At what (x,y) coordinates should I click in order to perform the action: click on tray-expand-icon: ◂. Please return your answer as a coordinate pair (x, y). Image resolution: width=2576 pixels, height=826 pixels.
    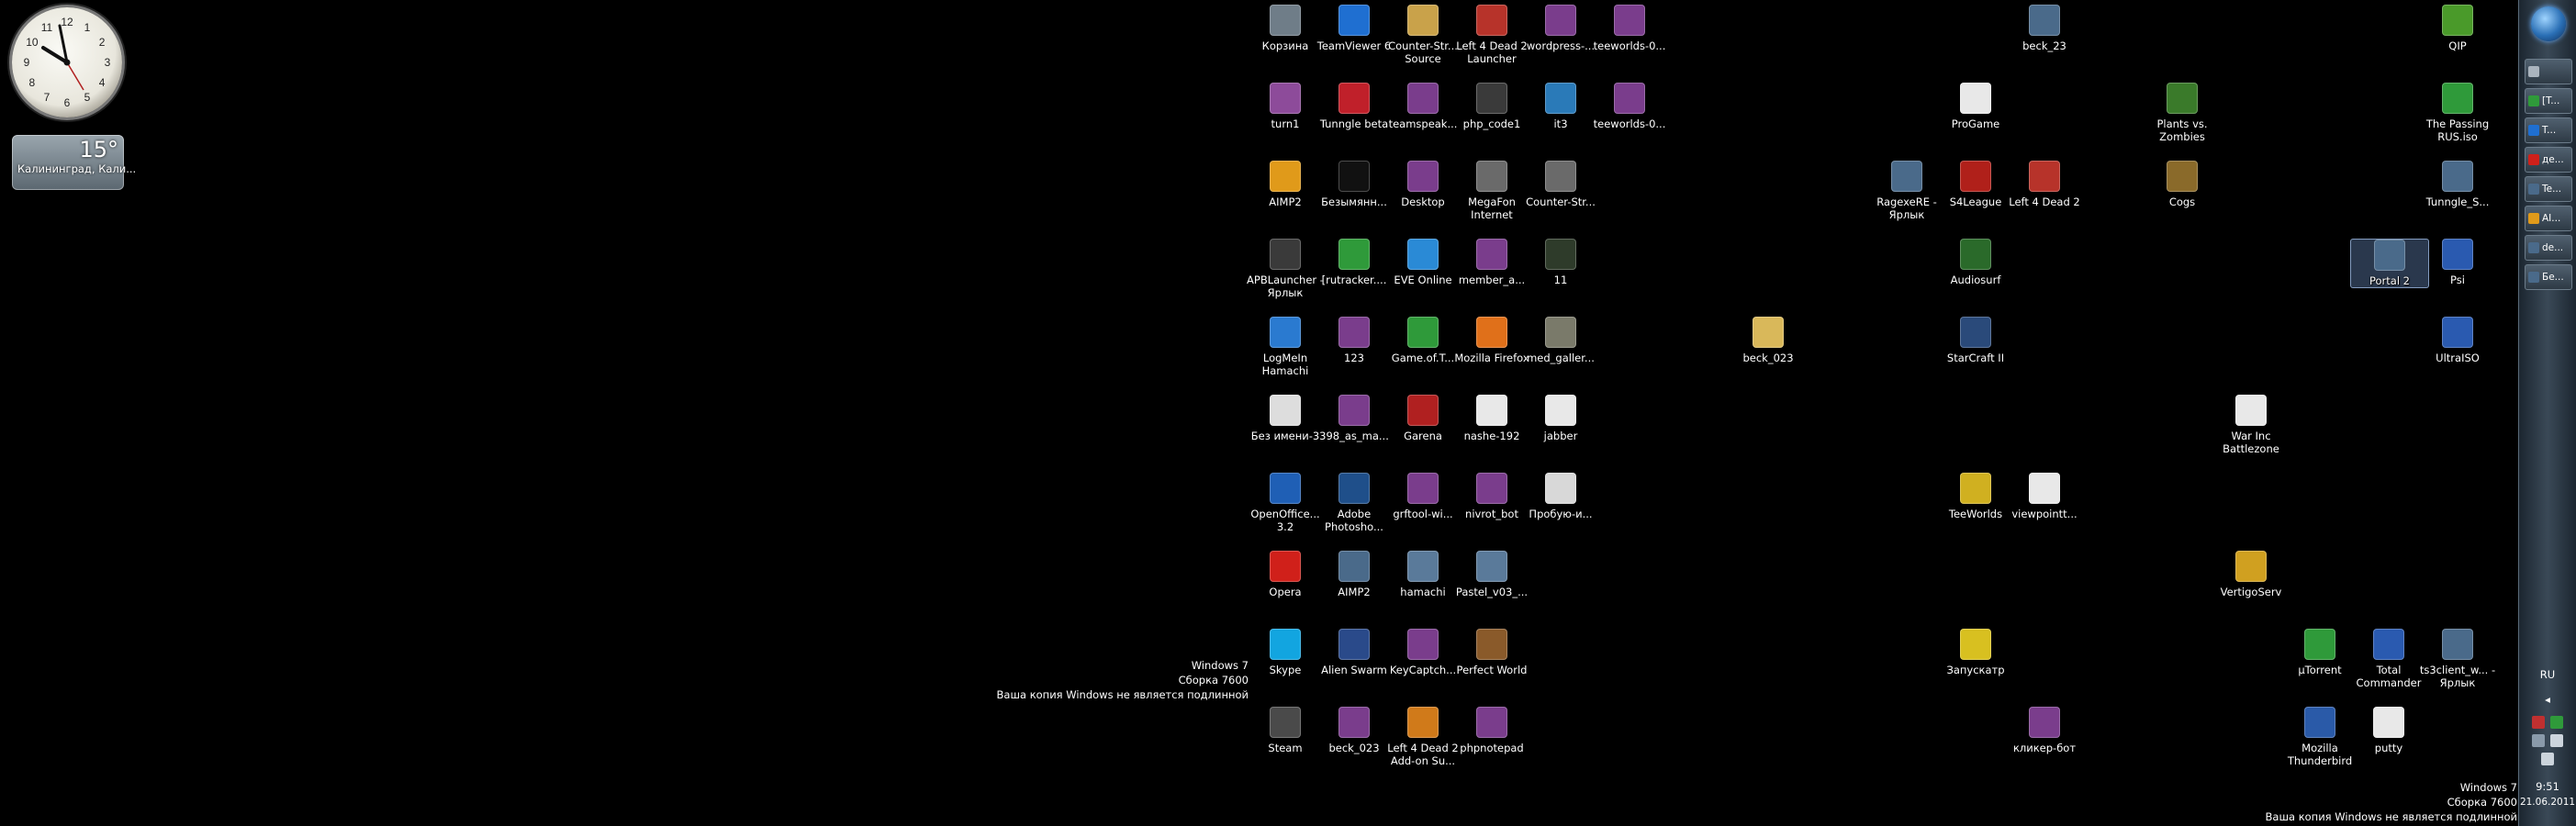
    Looking at the image, I should click on (2547, 700).